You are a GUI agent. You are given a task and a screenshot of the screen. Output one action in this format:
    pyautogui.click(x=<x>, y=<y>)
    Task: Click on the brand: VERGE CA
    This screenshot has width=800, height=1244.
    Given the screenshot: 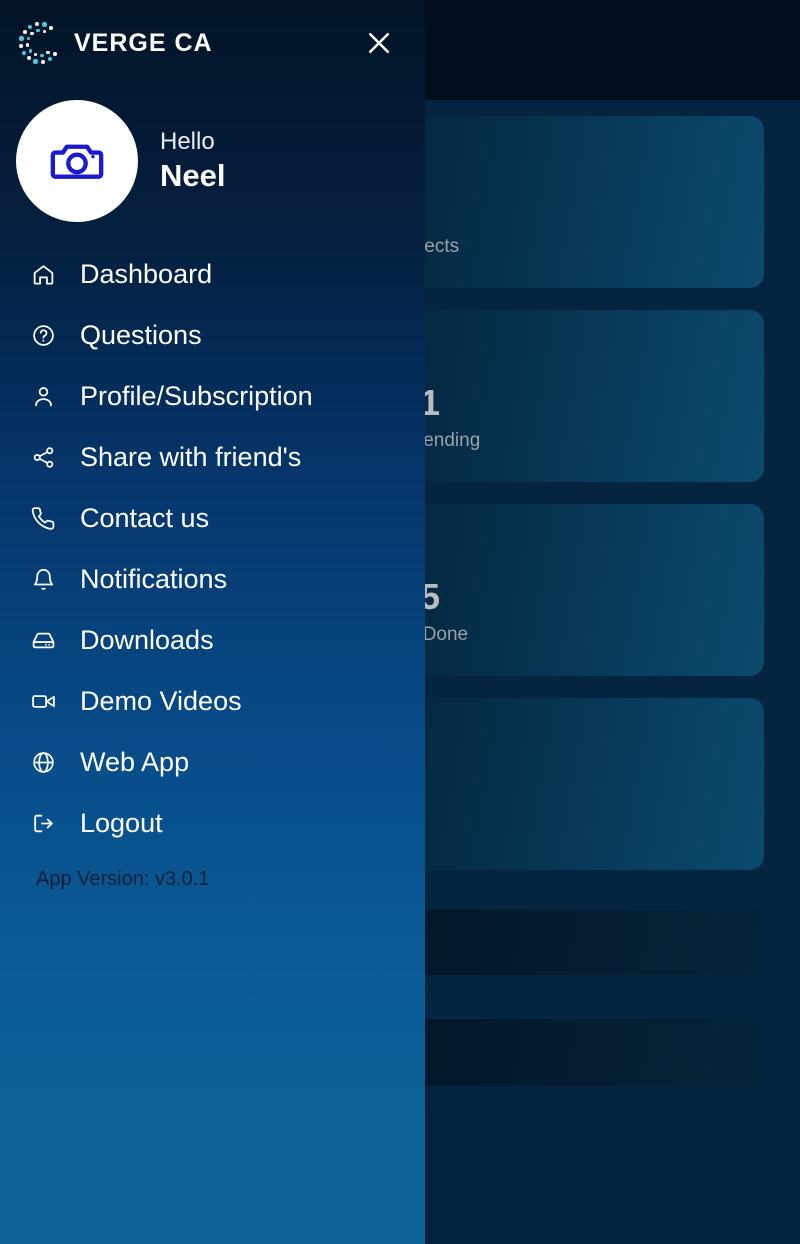 What is the action you would take?
    pyautogui.click(x=185, y=43)
    